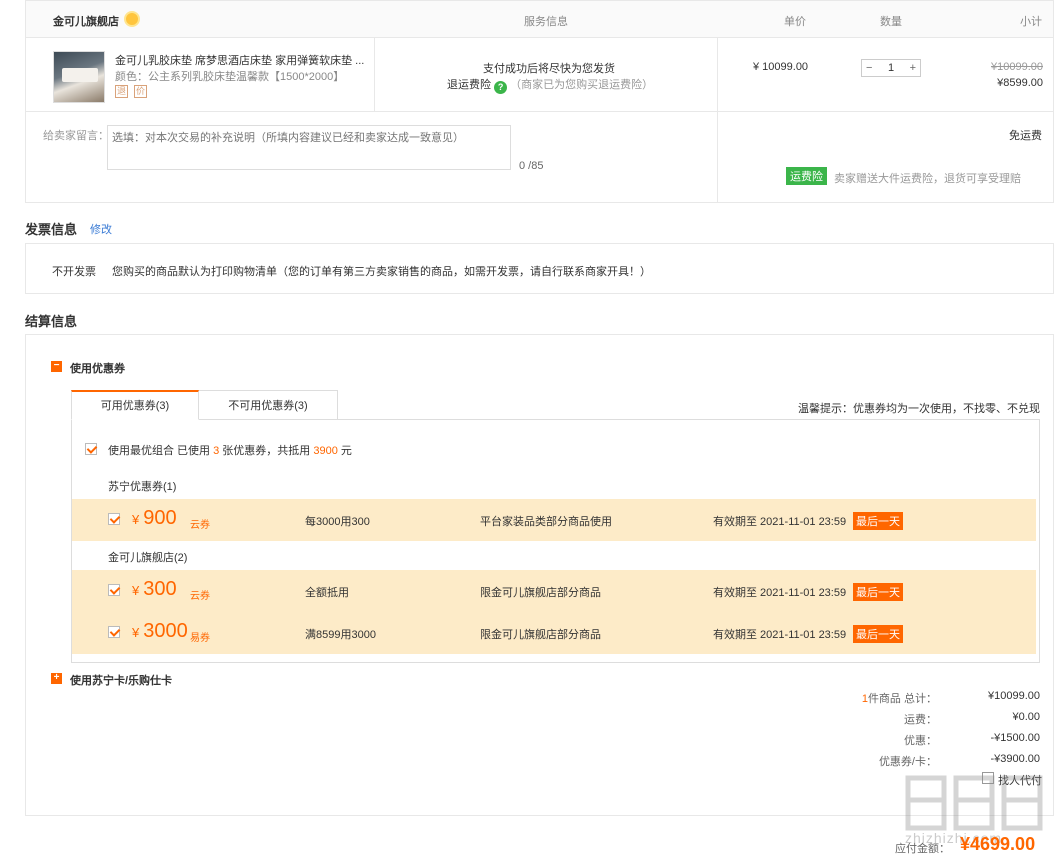 This screenshot has width=1054, height=856. Describe the element at coordinates (268, 405) in the screenshot. I see `tab-unavailable-coupons: 不可用优惠券(3)` at that location.